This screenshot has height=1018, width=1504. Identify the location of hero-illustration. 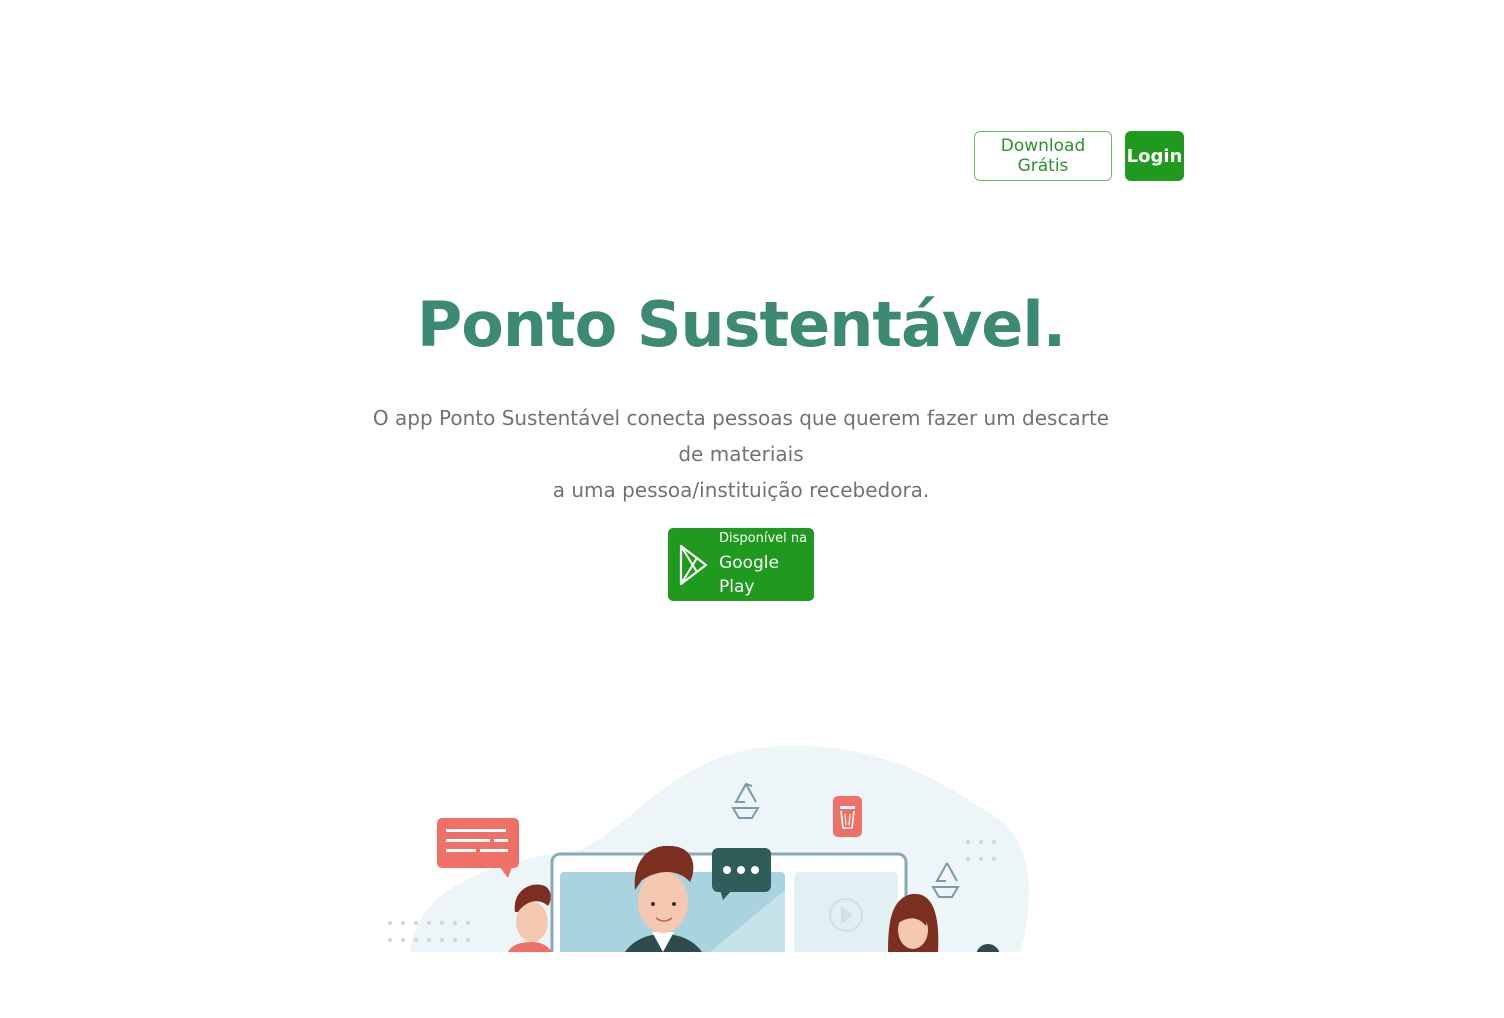
(710, 846).